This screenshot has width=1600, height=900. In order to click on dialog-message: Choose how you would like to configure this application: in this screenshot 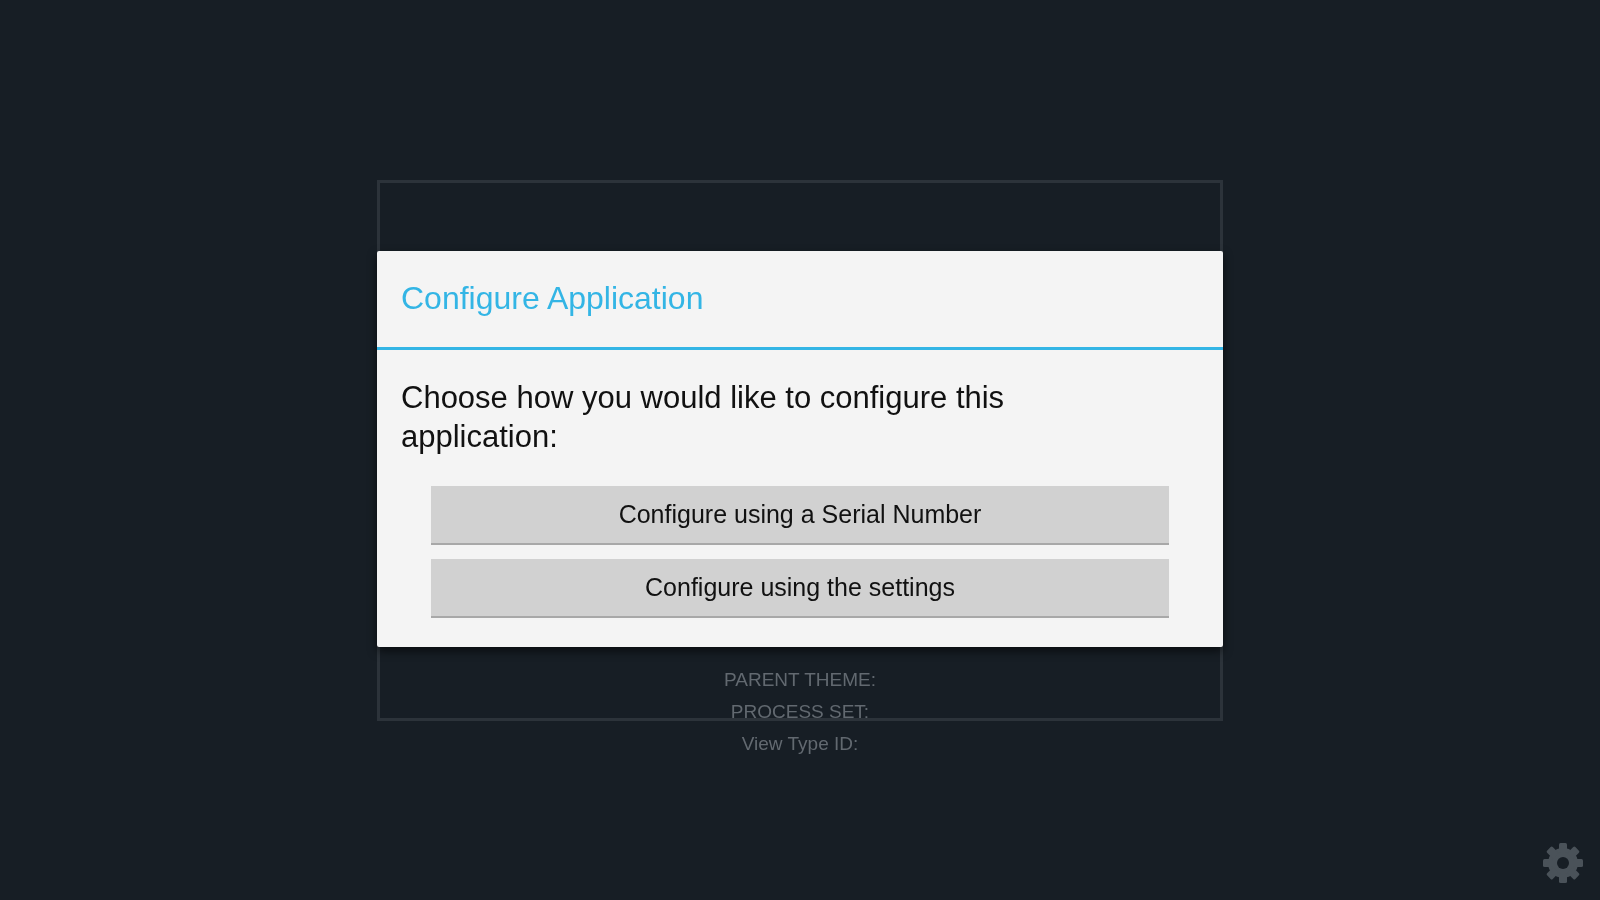, I will do `click(703, 418)`.